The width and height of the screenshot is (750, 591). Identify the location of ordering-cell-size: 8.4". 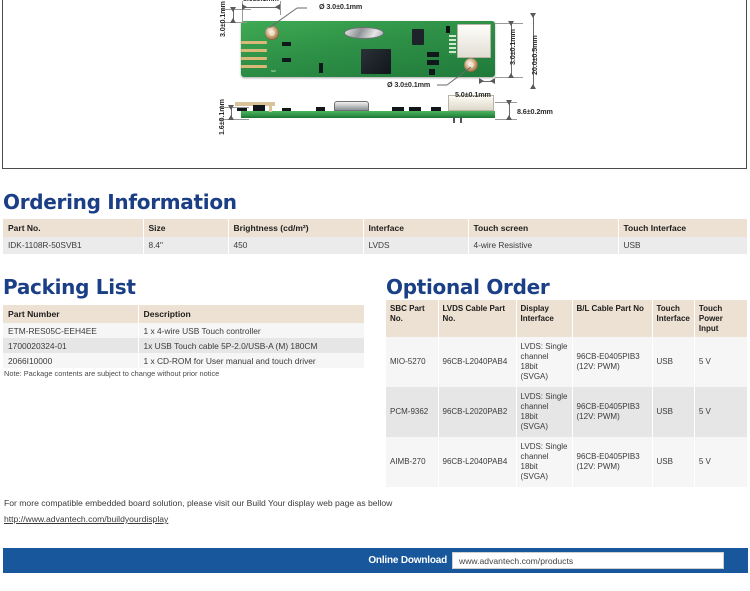
(186, 245).